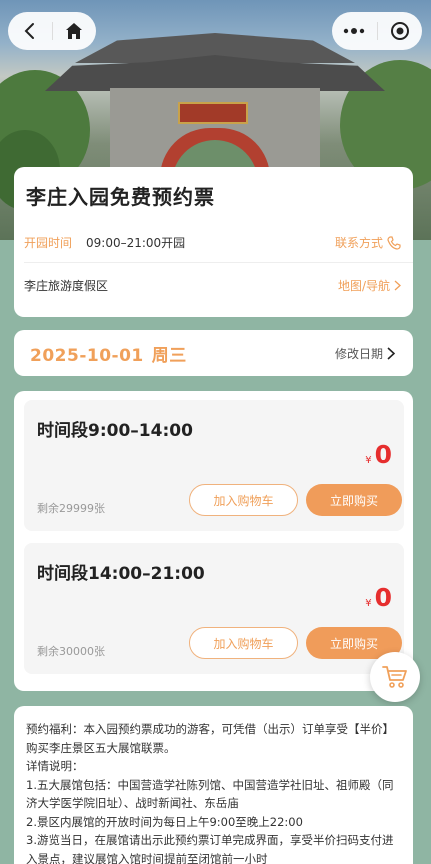 The image size is (431, 864). I want to click on change-date-label: 修改日期, so click(358, 353).